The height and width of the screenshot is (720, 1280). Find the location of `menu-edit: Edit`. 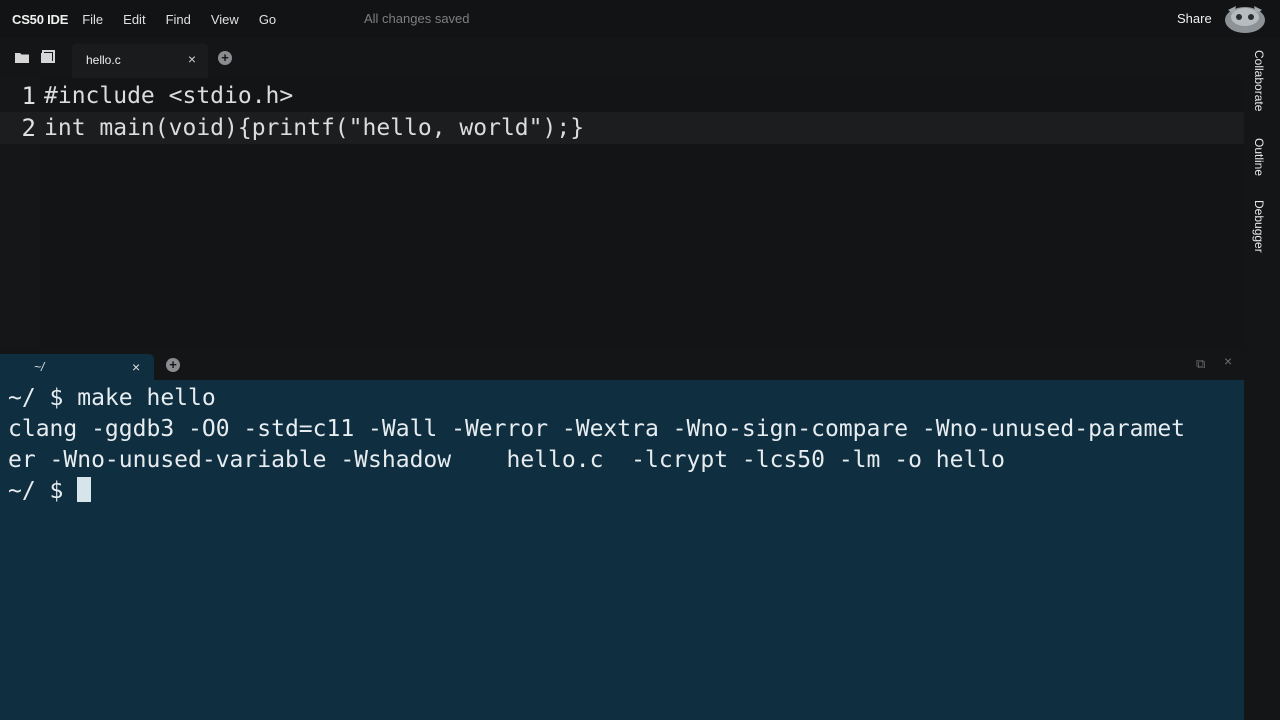

menu-edit: Edit is located at coordinates (134, 19).